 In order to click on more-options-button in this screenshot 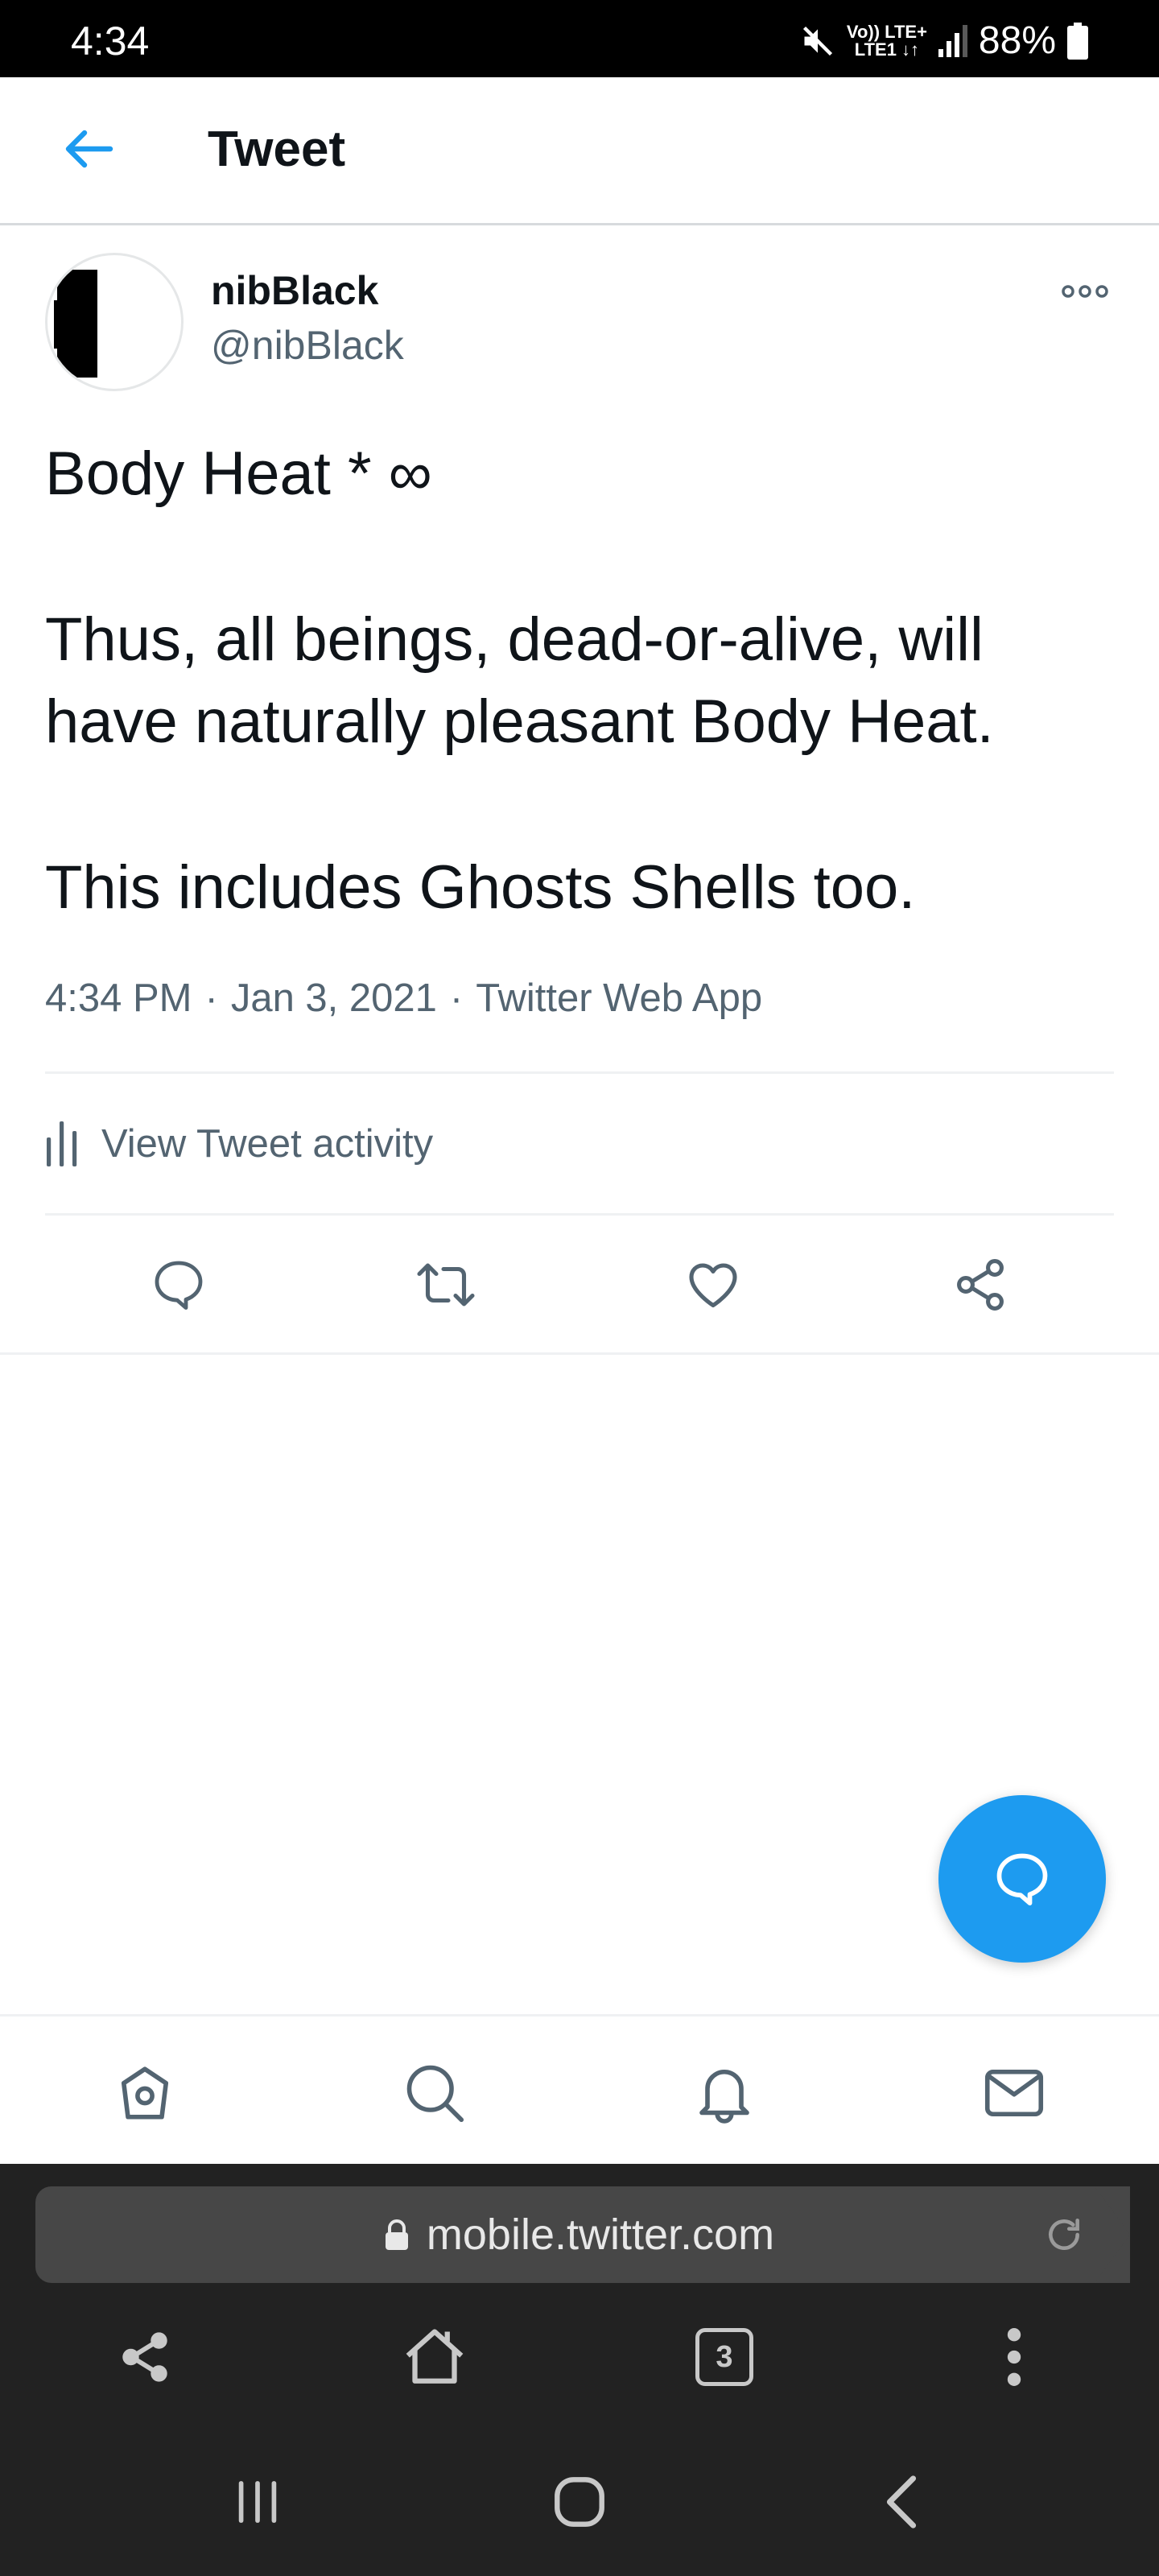, I will do `click(1085, 291)`.